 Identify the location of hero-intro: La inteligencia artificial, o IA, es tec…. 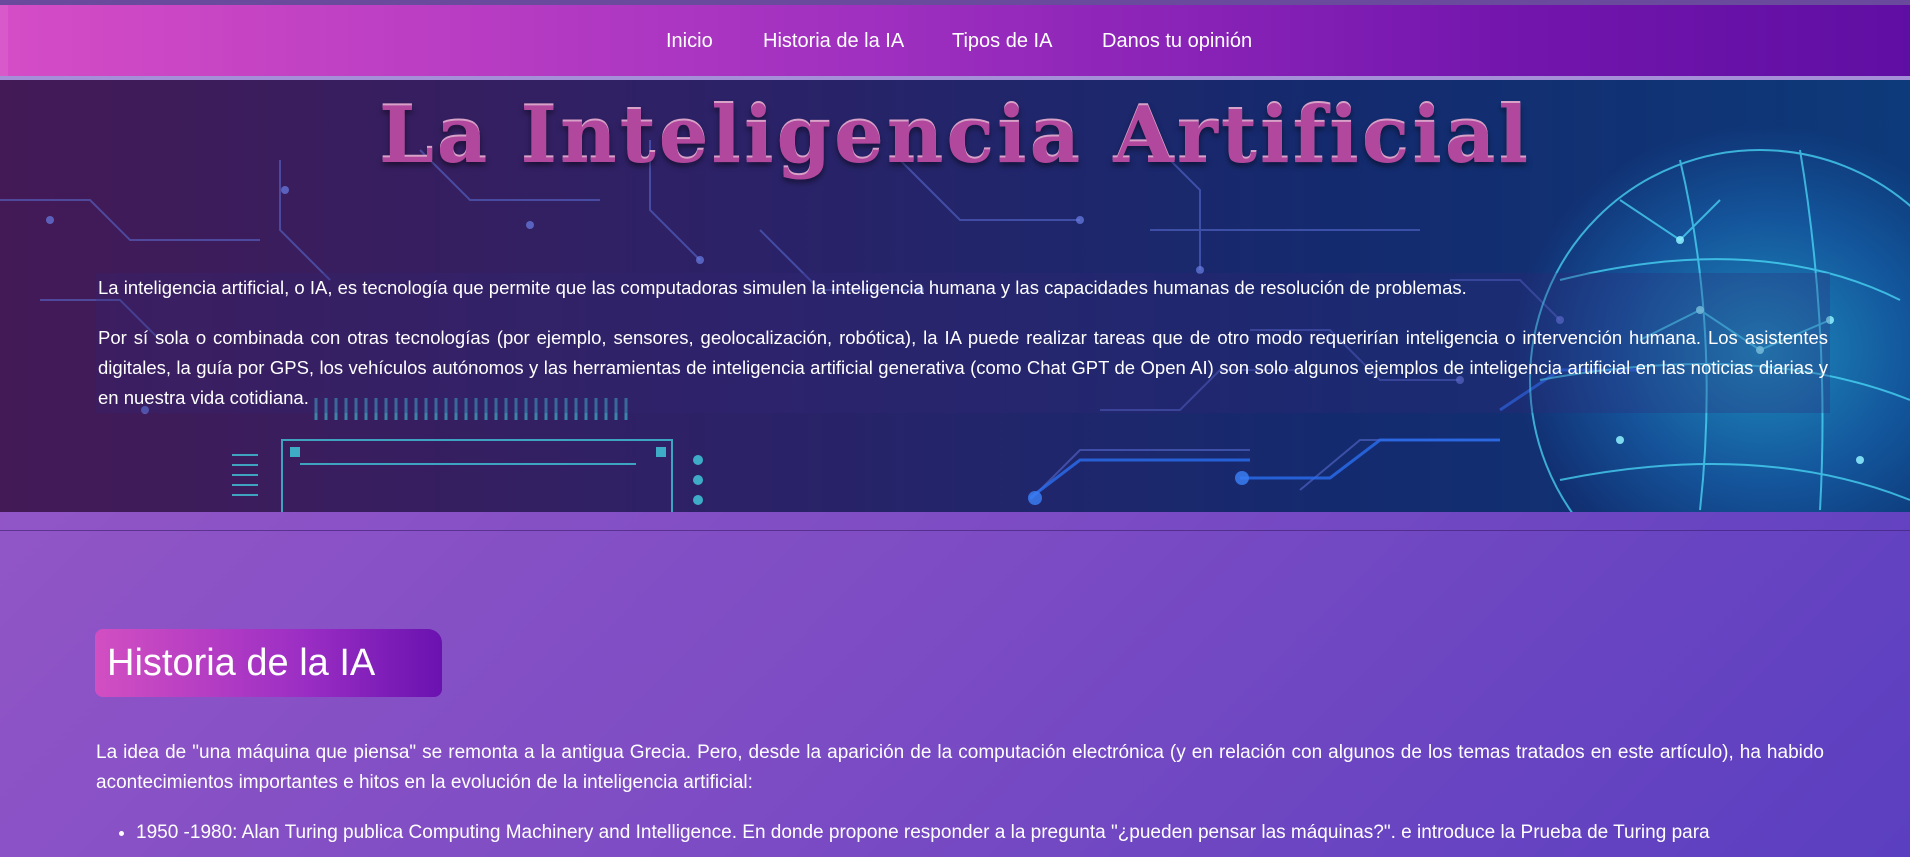
(963, 343).